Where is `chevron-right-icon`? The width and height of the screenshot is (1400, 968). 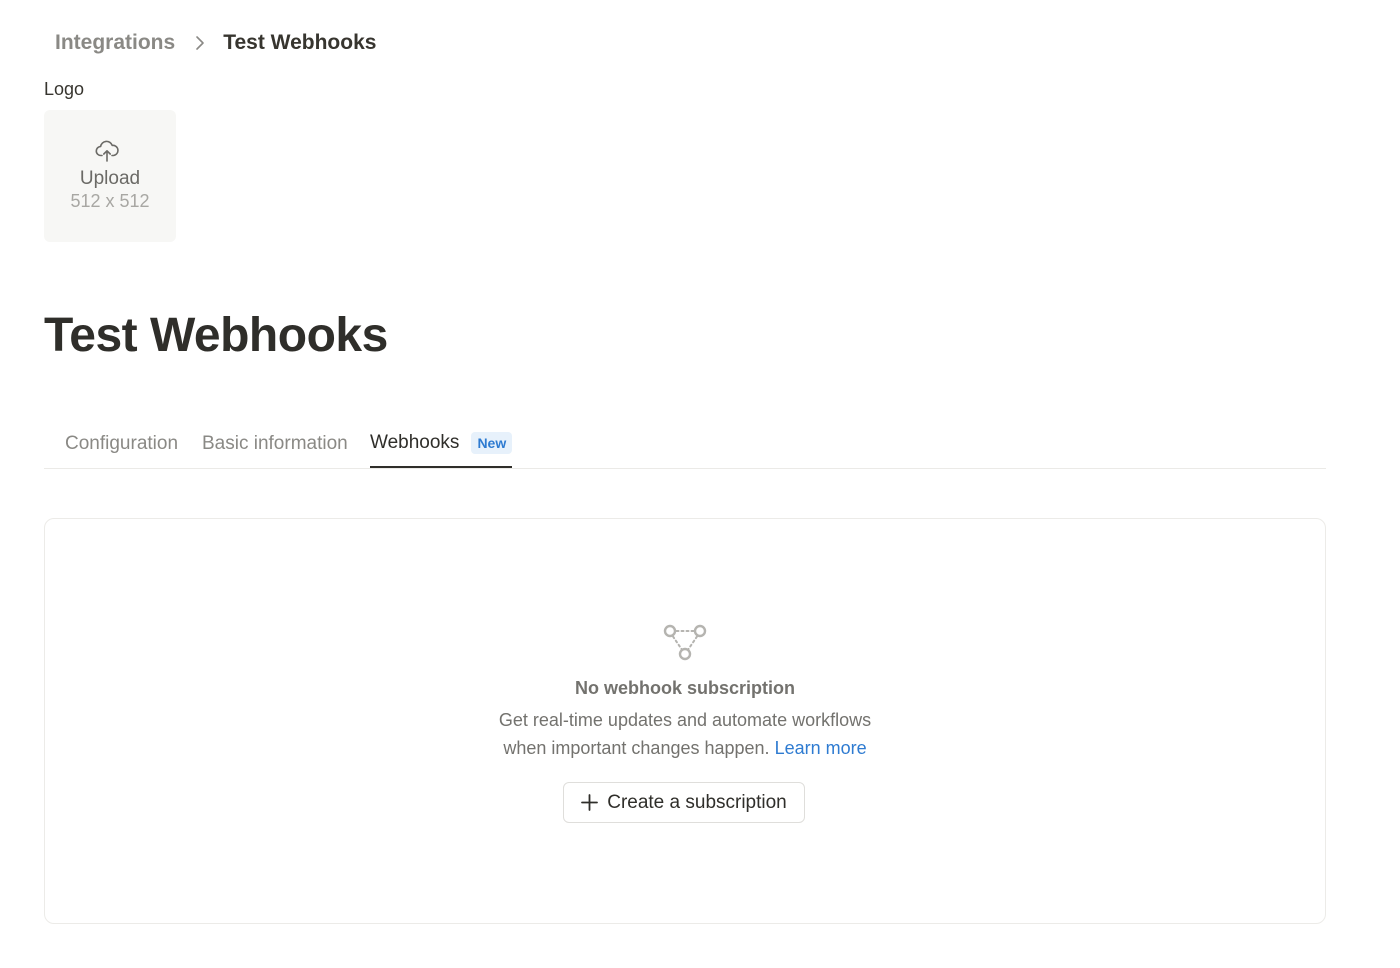 chevron-right-icon is located at coordinates (200, 43).